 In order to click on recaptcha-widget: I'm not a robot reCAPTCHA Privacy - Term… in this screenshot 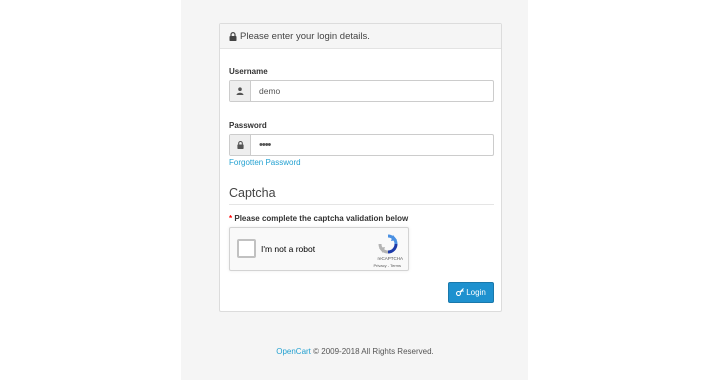, I will do `click(319, 249)`.